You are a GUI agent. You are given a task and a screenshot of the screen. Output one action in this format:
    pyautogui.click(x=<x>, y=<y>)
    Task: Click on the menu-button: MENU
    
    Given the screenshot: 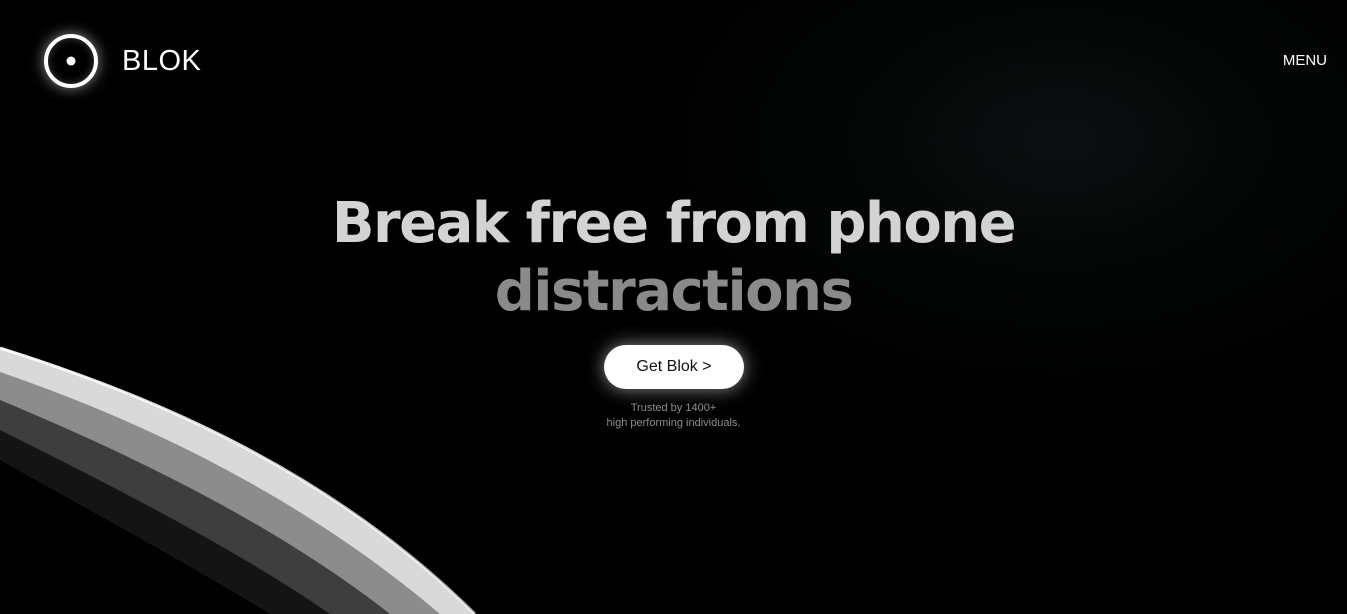 What is the action you would take?
    pyautogui.click(x=1305, y=60)
    